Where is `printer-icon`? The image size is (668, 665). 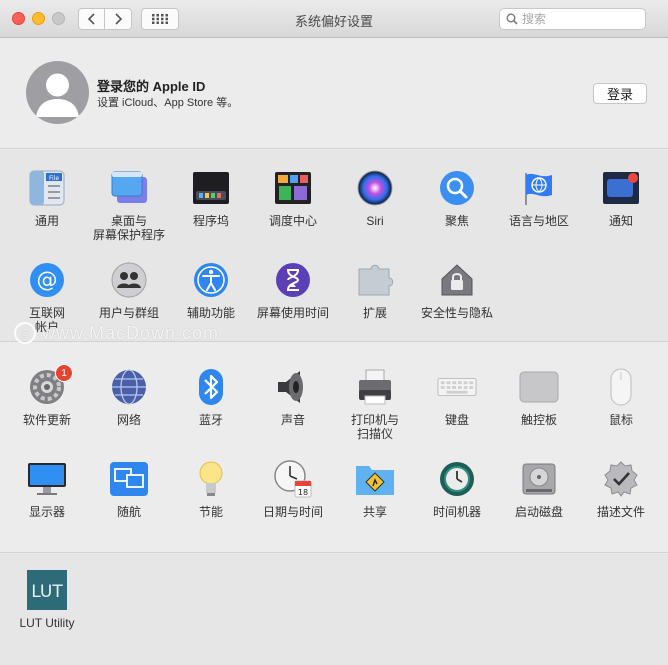 printer-icon is located at coordinates (375, 387).